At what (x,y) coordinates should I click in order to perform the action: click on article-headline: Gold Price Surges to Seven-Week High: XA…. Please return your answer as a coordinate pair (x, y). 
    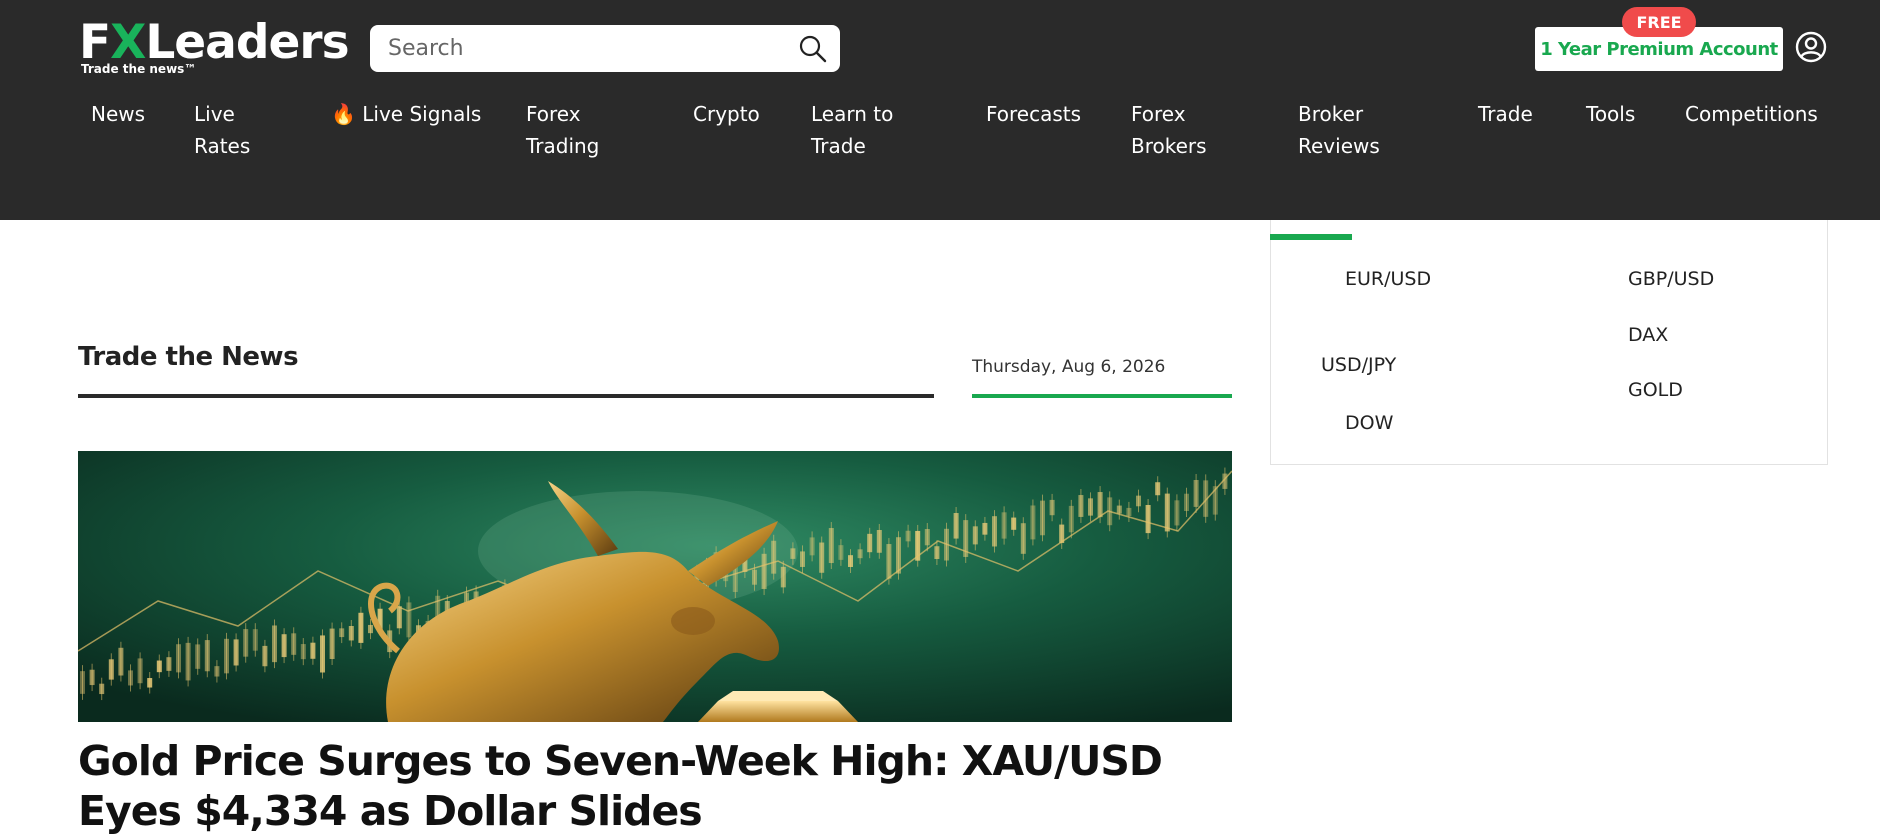
    Looking at the image, I should click on (655, 786).